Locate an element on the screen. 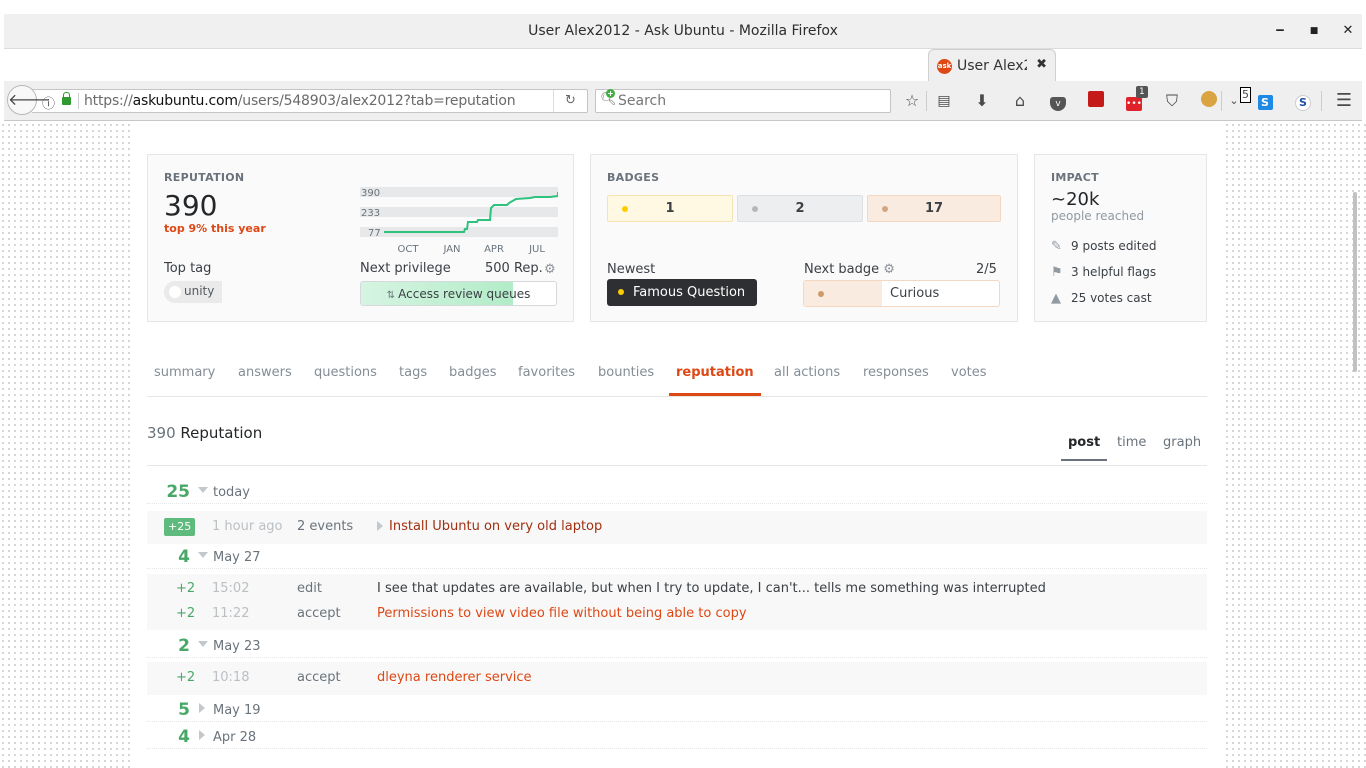 This screenshot has width=1366, height=768. reputation-sparkline: 390 233 77 OCT JAN APR JUL is located at coordinates (459, 219).